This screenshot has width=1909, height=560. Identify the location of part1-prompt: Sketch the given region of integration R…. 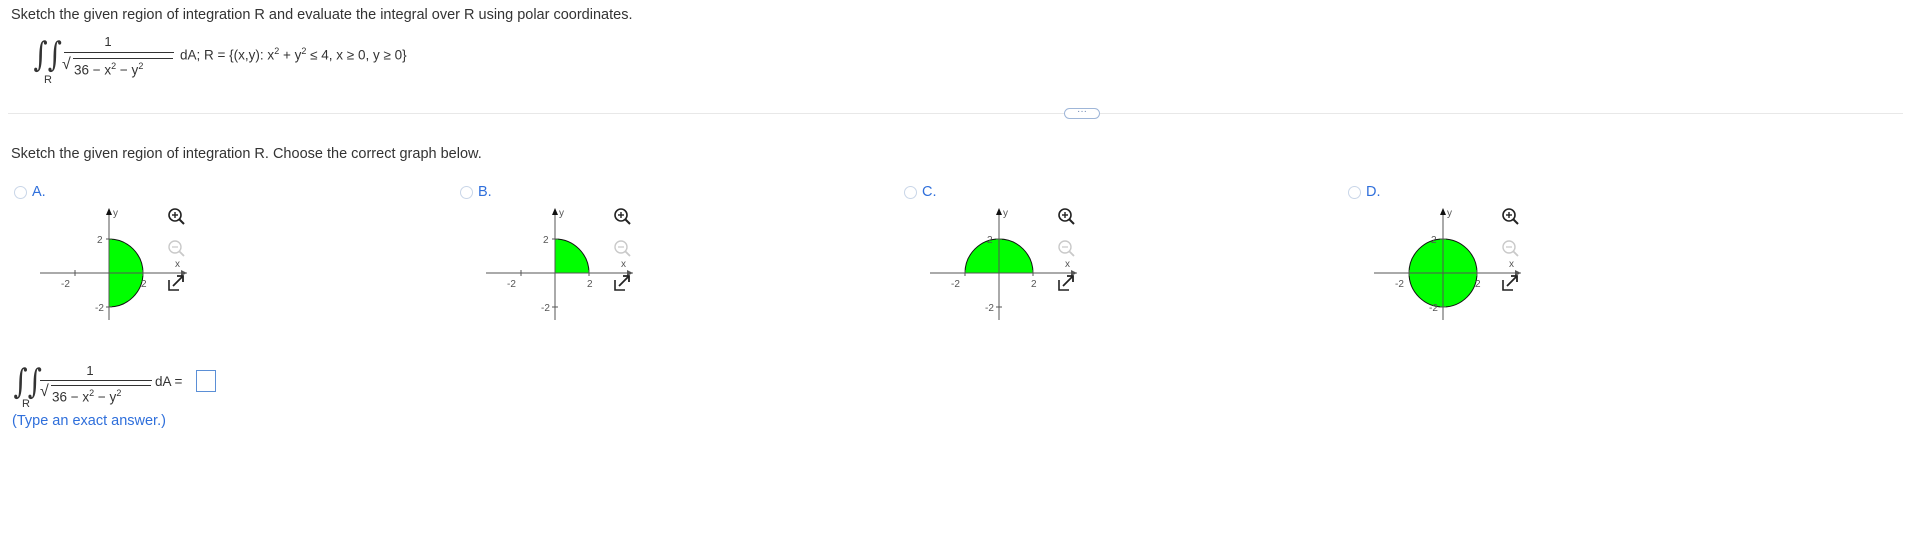
(246, 154).